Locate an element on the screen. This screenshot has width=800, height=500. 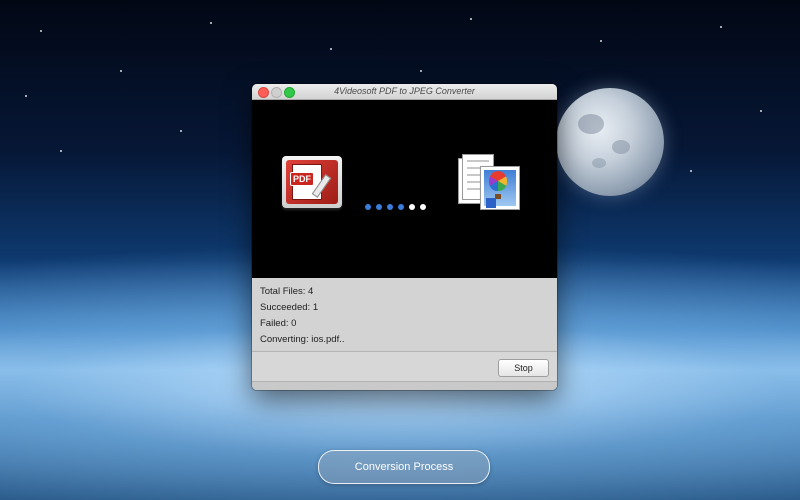
jpeg-image-icon is located at coordinates (491, 184).